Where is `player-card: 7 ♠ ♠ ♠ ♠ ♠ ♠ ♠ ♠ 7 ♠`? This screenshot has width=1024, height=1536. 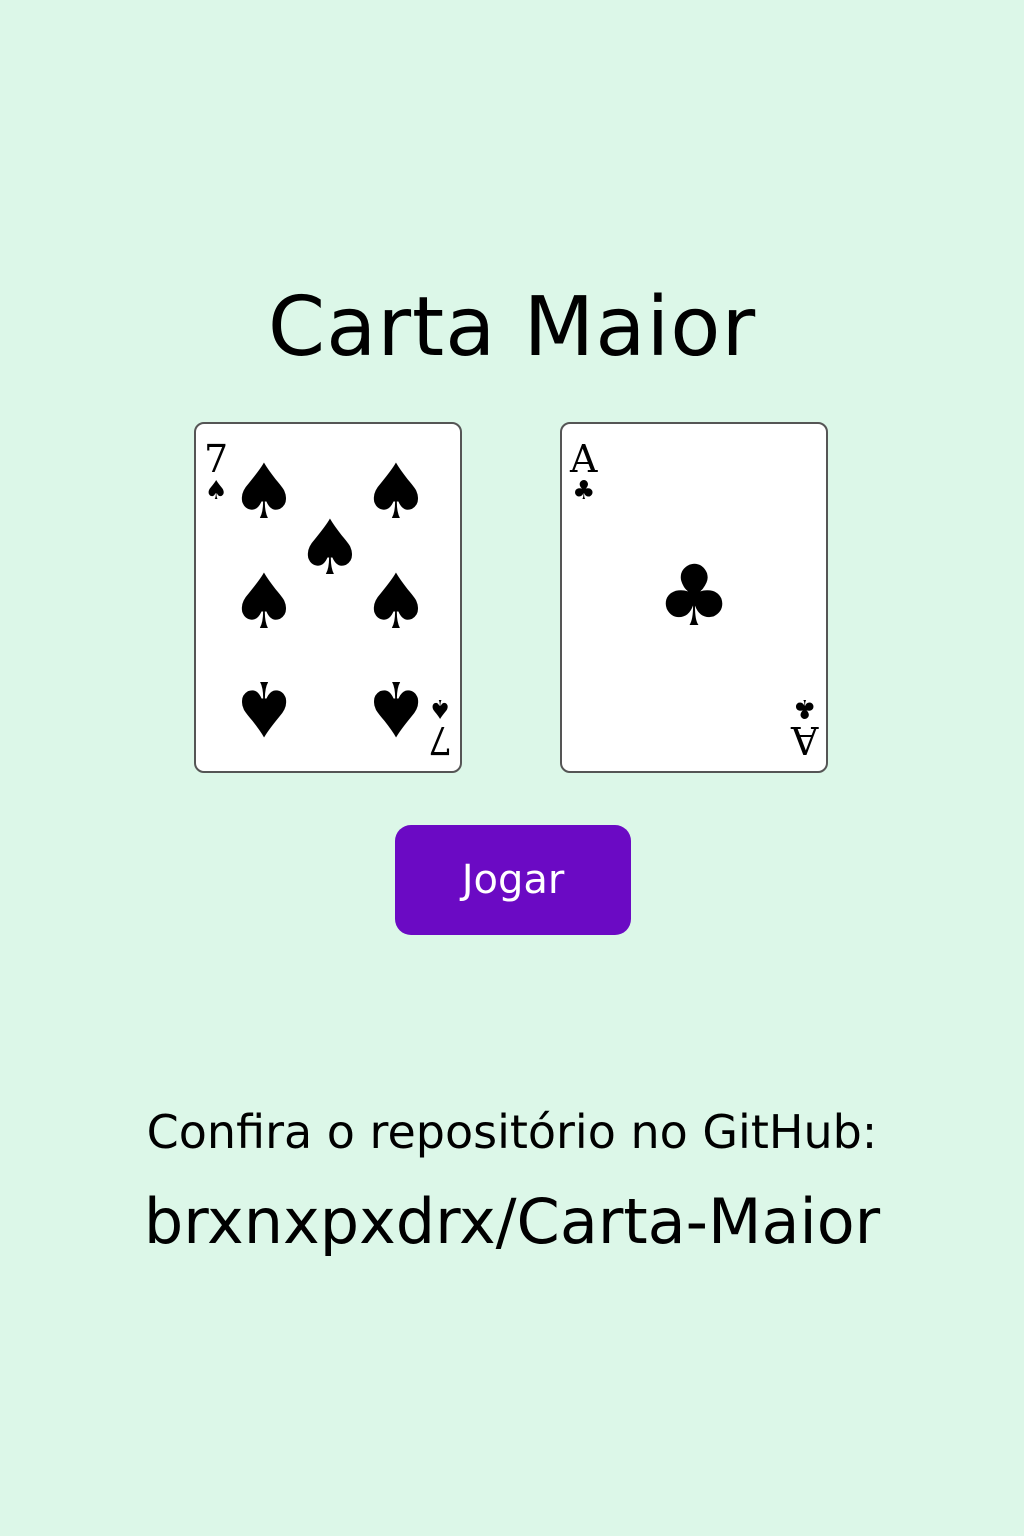
player-card: 7 ♠ ♠ ♠ ♠ ♠ ♠ ♠ ♠ 7 ♠ is located at coordinates (328, 597).